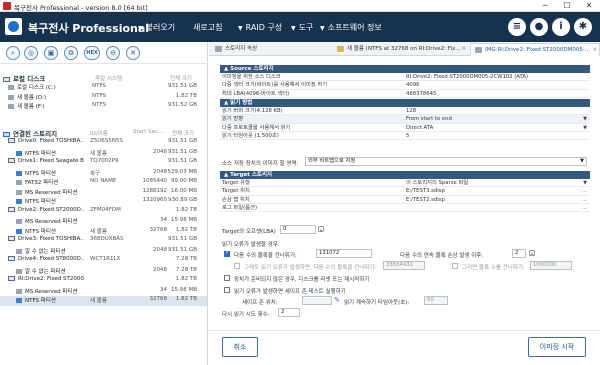  Describe the element at coordinates (113, 53) in the screenshot. I see `delete-icon: ⊖` at that location.